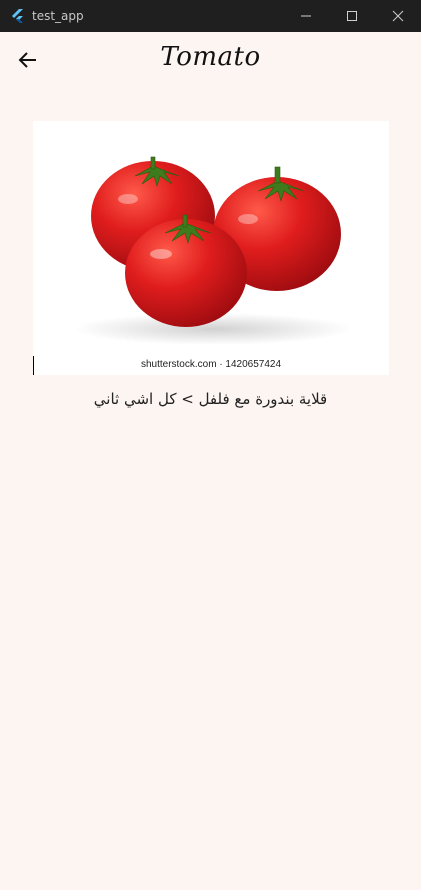 The height and width of the screenshot is (890, 421). Describe the element at coordinates (210, 399) in the screenshot. I see `recipe-caption: قلاية بندورة مع فلفل > كل اشي ثاني` at that location.